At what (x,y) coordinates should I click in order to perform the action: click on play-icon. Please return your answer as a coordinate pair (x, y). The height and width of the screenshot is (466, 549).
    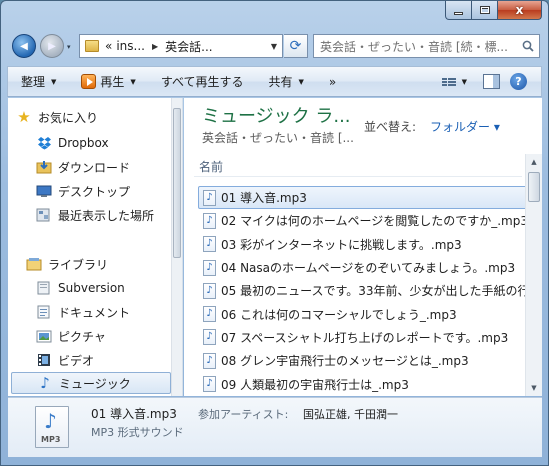
    Looking at the image, I should click on (89, 81).